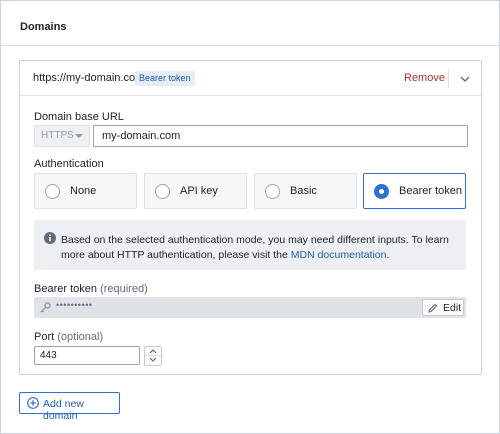 The height and width of the screenshot is (434, 500). Describe the element at coordinates (424, 78) in the screenshot. I see `remove-domain-button: Remove` at that location.